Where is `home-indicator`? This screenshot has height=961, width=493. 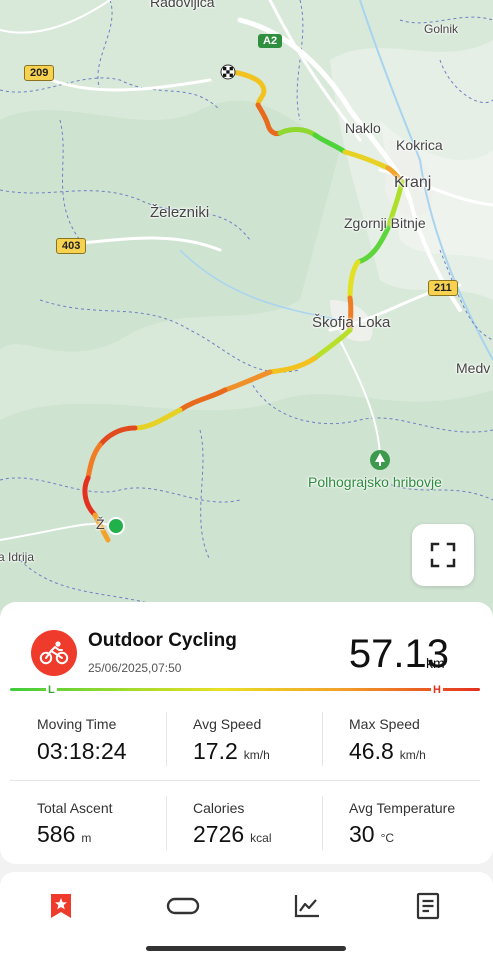
home-indicator is located at coordinates (246, 948).